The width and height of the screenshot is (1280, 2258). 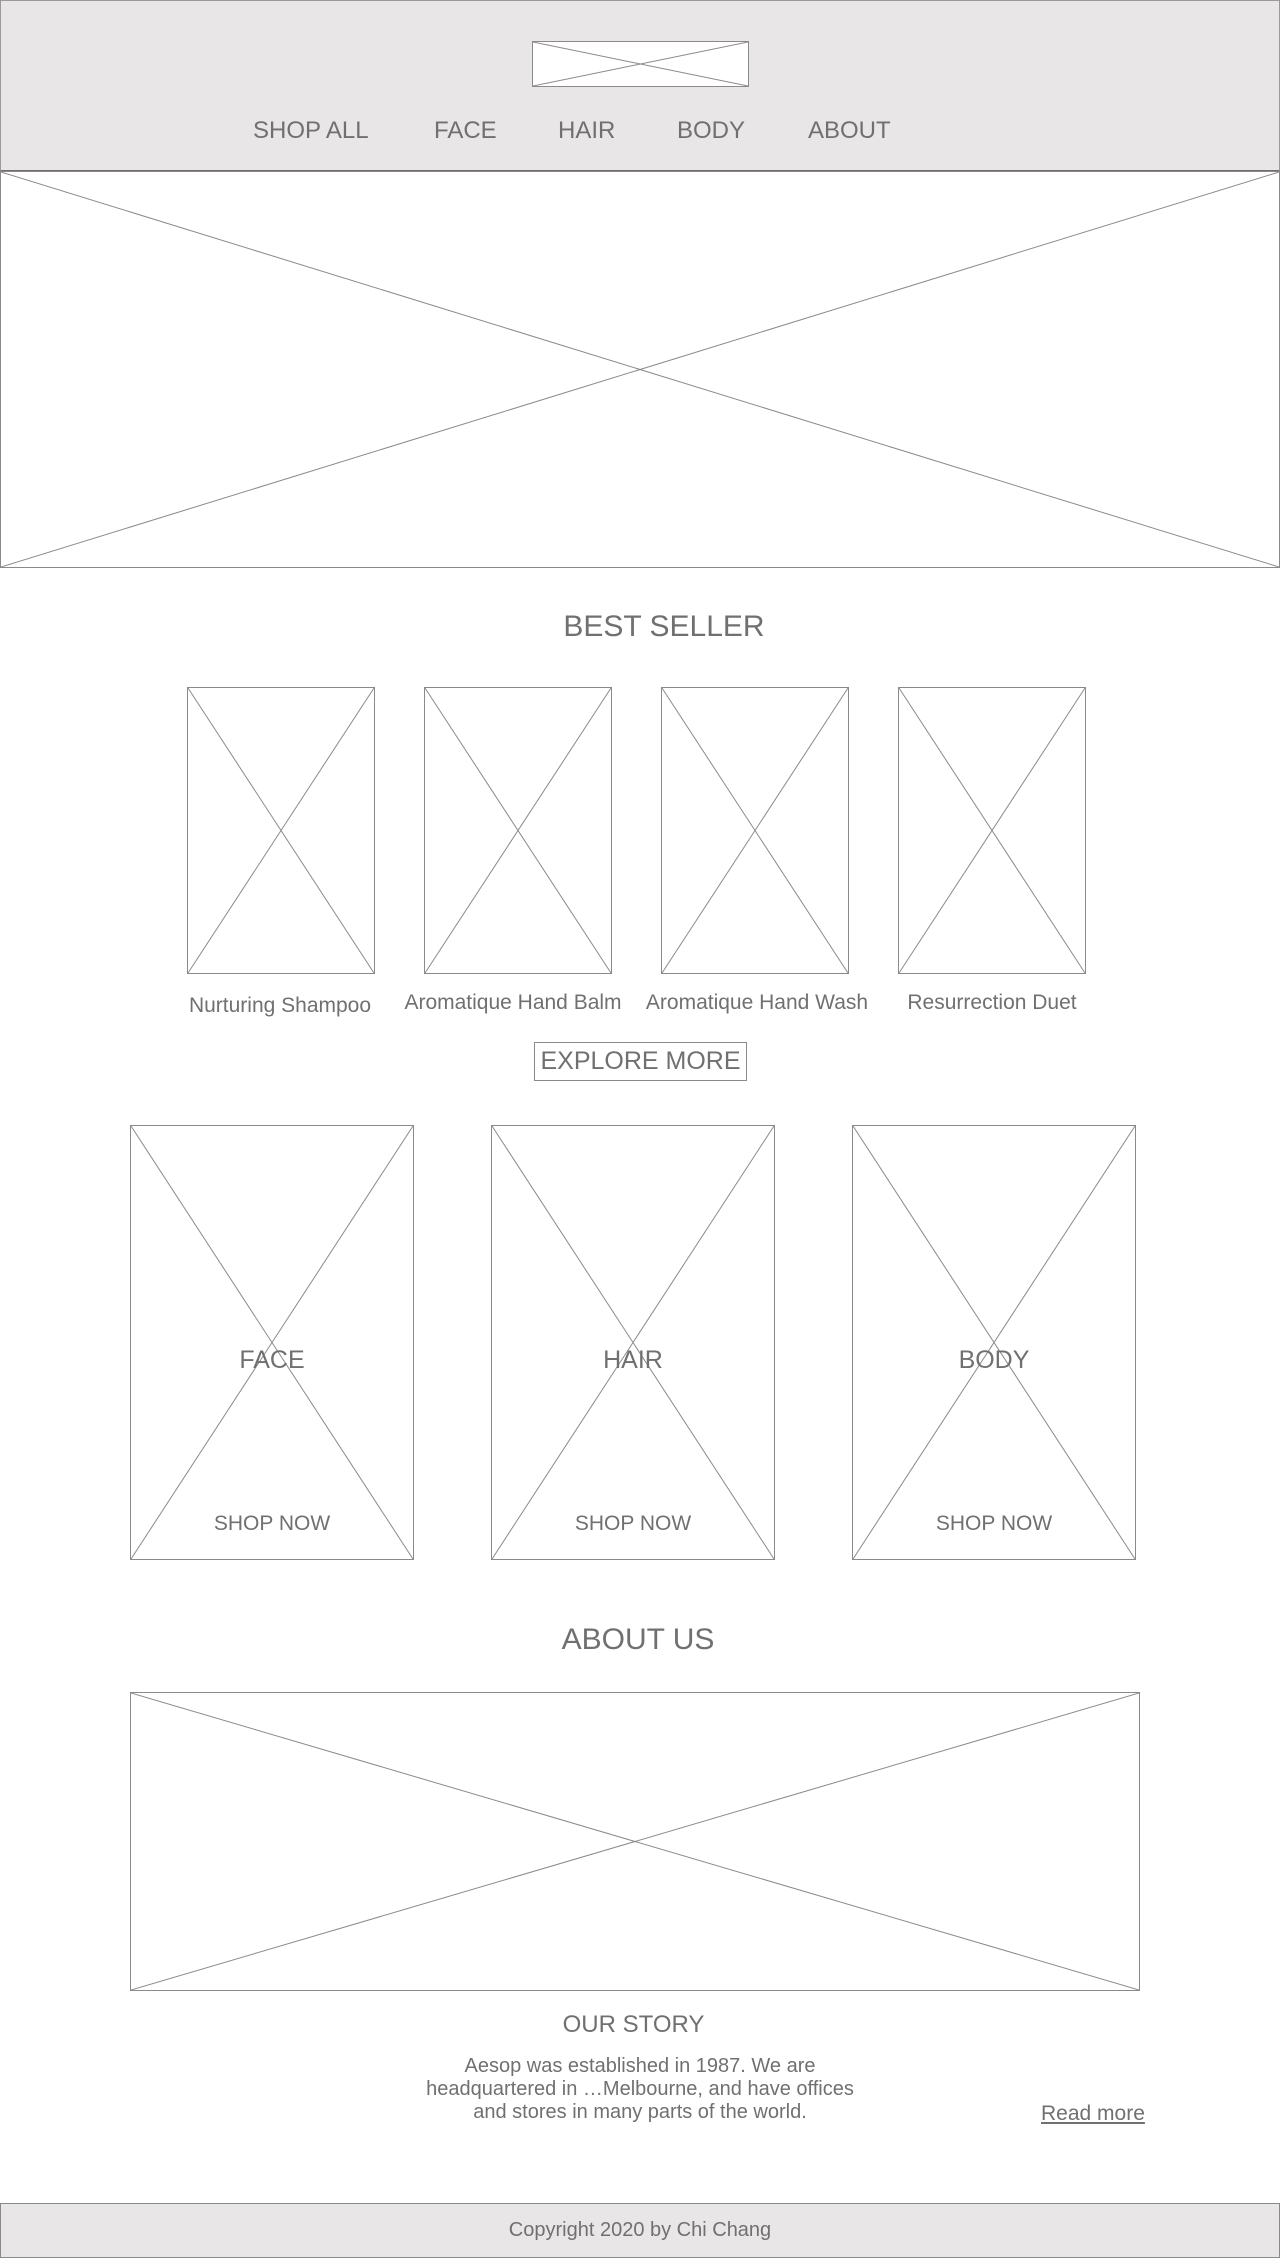 I want to click on category-card-face: FACE SHOP NOW, so click(x=272, y=1342).